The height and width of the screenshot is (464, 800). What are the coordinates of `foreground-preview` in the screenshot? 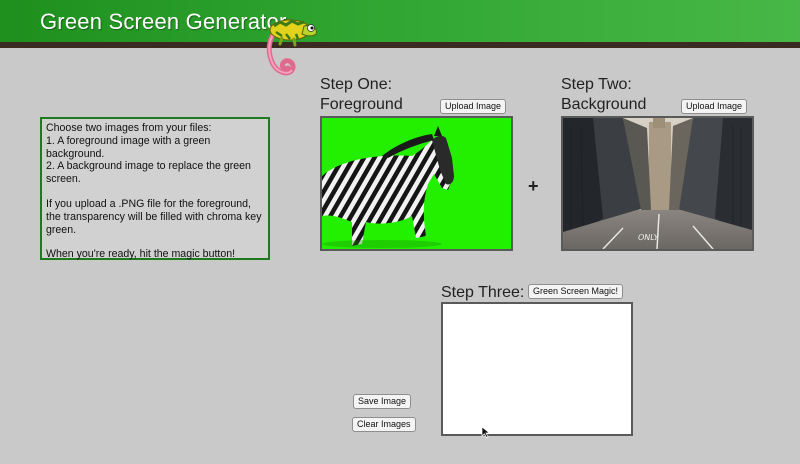 It's located at (416, 183).